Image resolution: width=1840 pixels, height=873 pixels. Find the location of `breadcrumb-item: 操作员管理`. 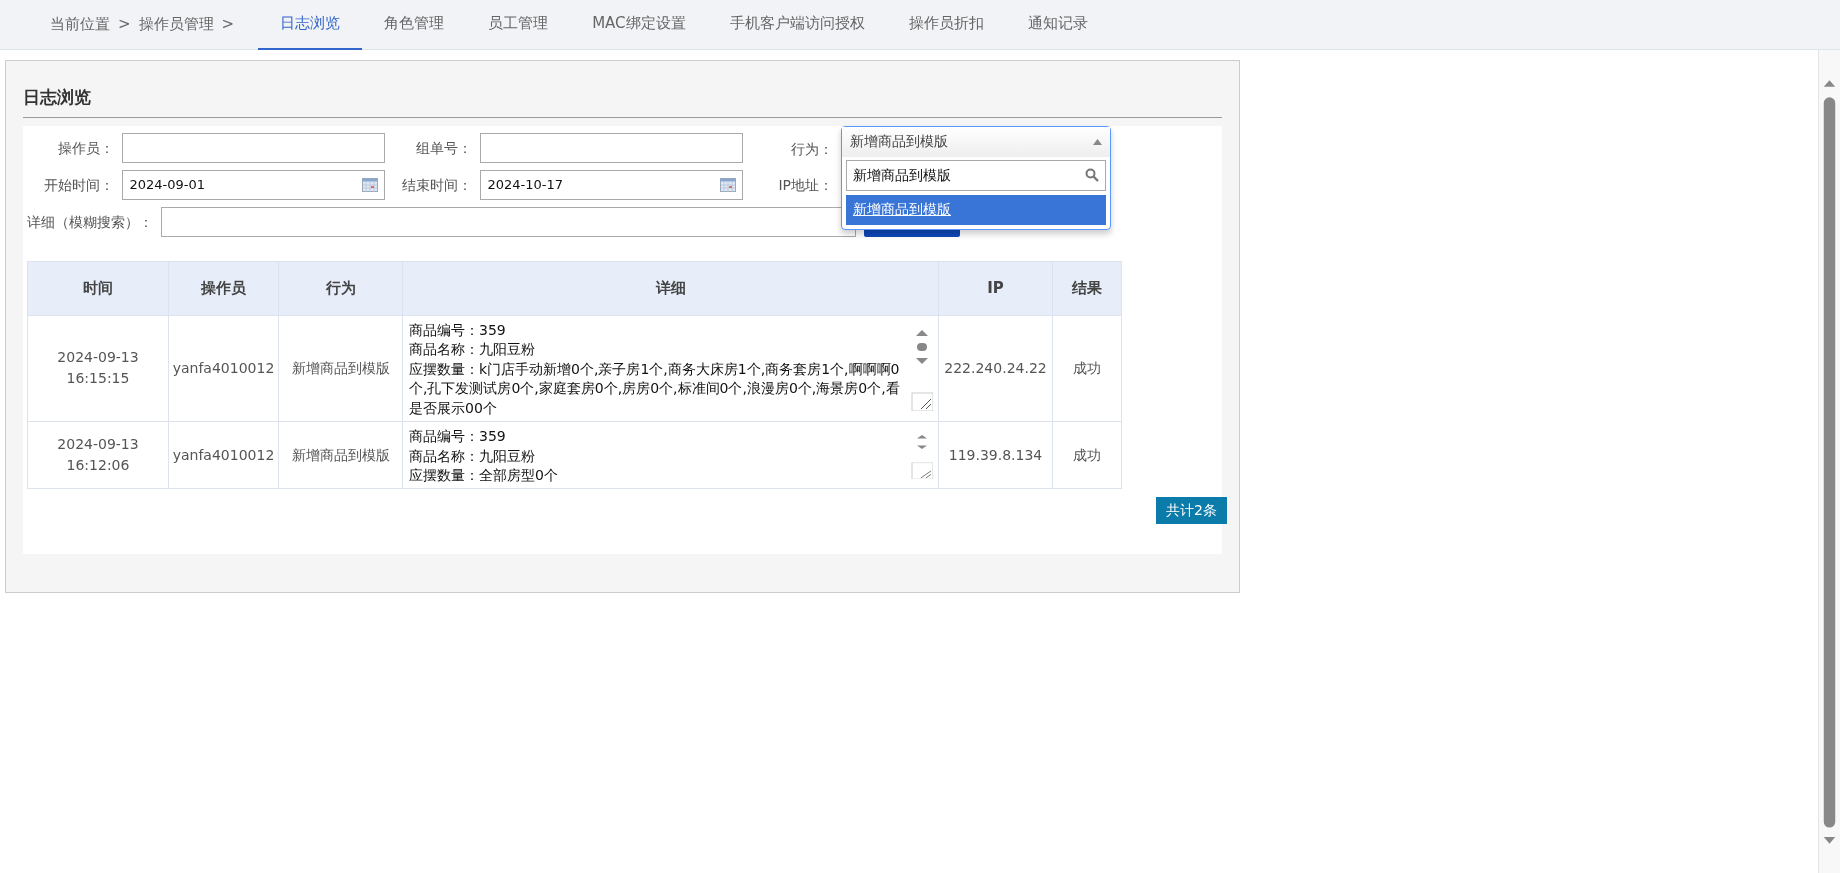

breadcrumb-item: 操作员管理 is located at coordinates (176, 25).